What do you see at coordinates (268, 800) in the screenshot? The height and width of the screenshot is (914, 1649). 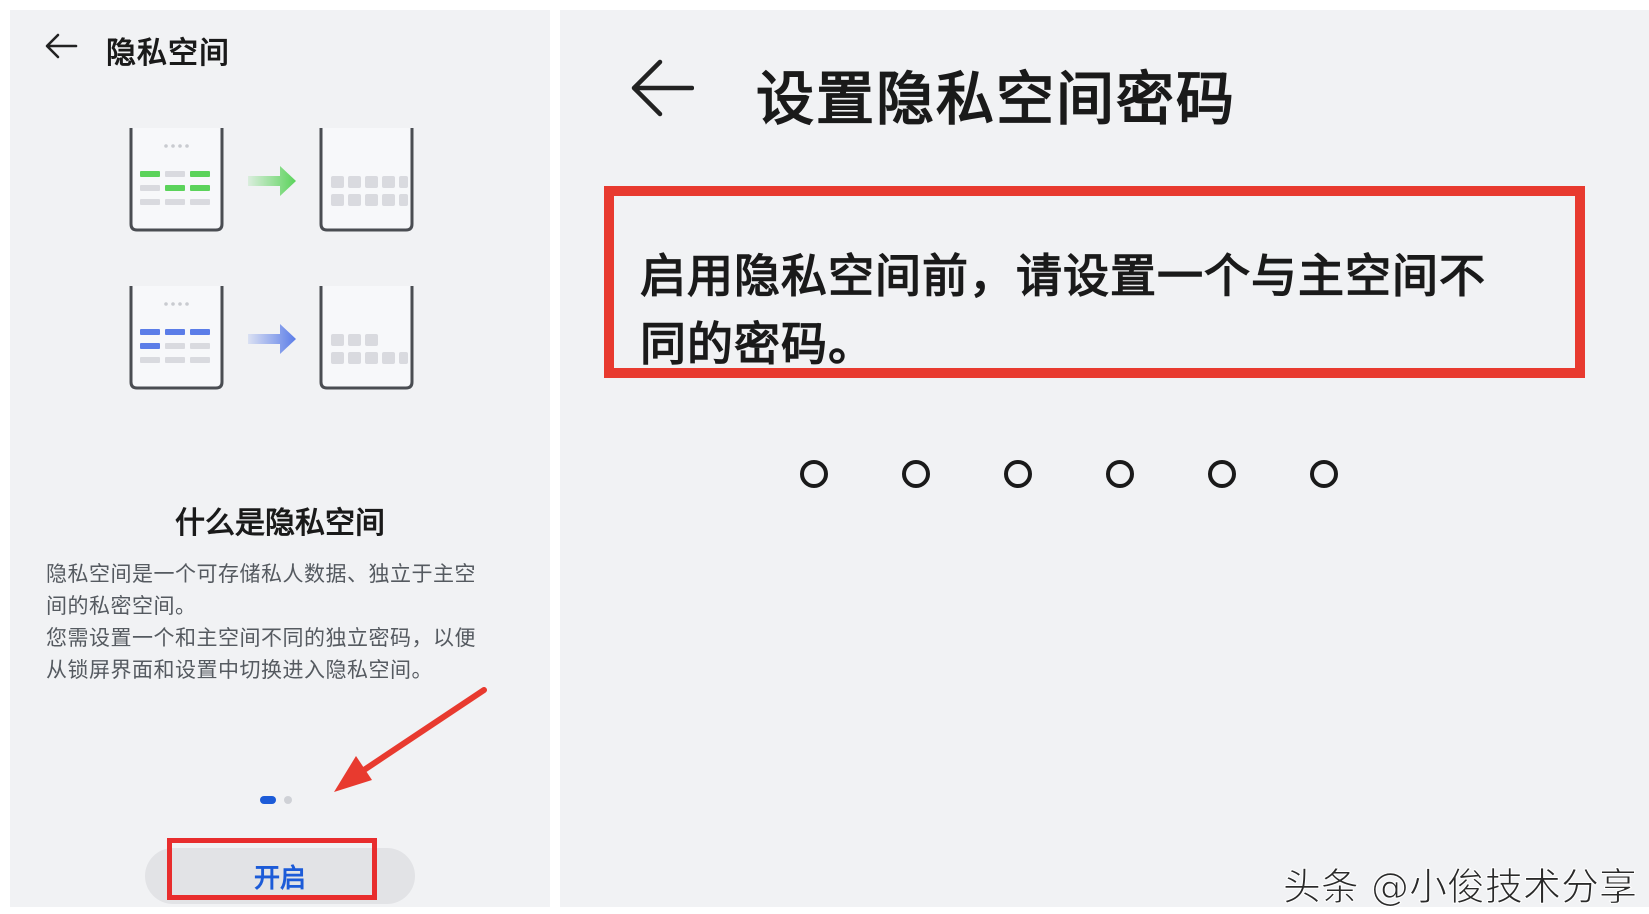 I see `page-dot-active` at bounding box center [268, 800].